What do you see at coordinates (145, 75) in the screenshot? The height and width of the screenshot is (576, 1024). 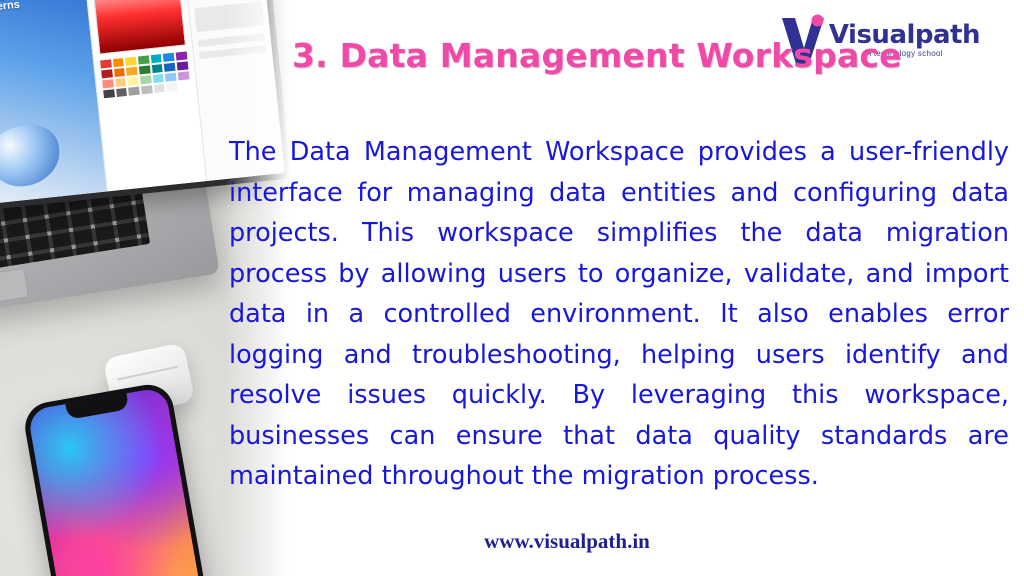 I see `swatch-grid` at bounding box center [145, 75].